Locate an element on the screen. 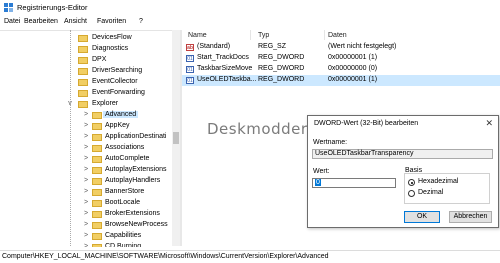  hex-radio is located at coordinates (411, 182).